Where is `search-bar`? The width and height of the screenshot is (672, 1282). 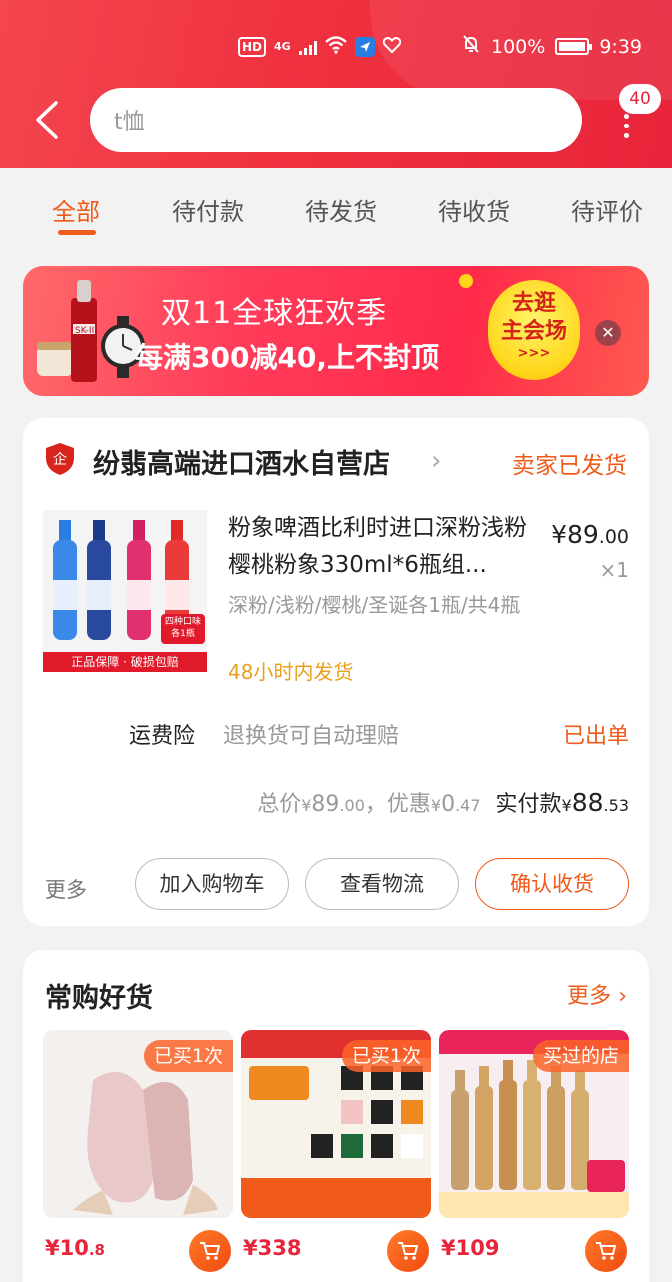 search-bar is located at coordinates (336, 120).